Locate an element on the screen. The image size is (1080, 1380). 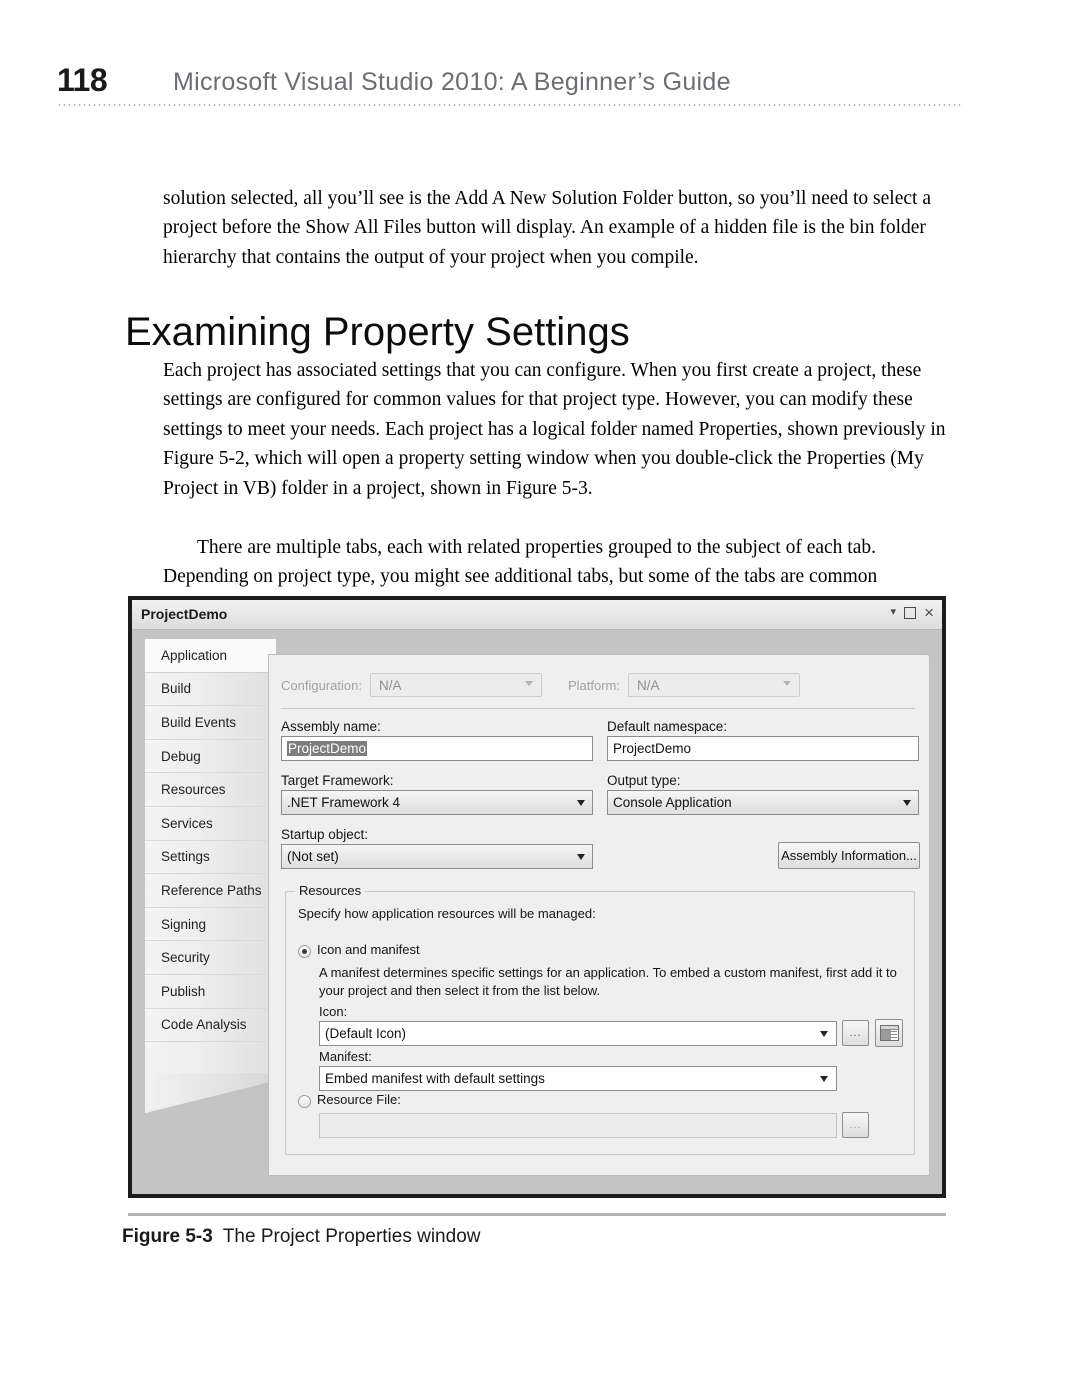
default-namespace-value: ProjectDemo is located at coordinates (652, 748).